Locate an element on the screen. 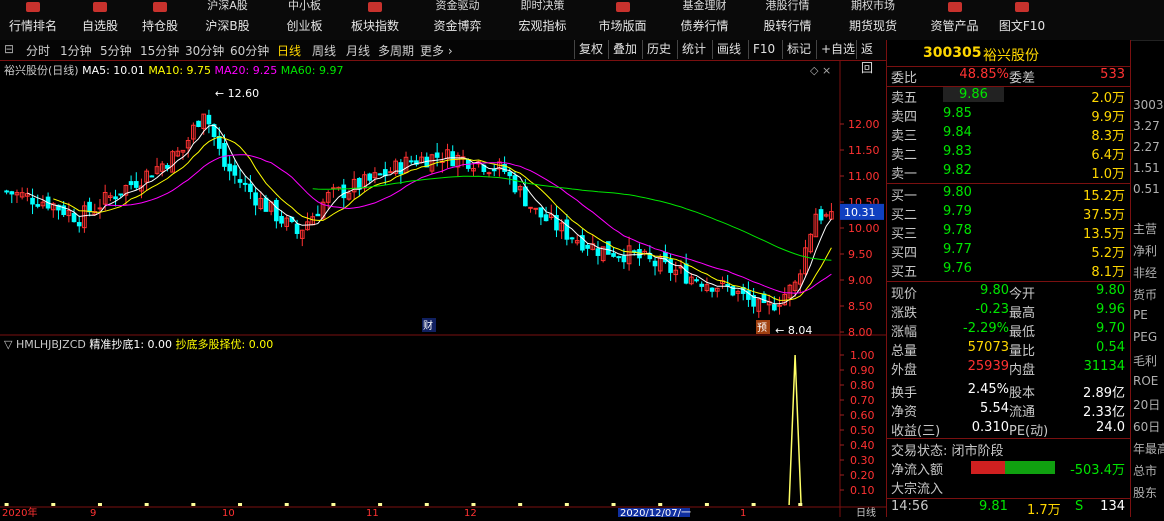 The height and width of the screenshot is (521, 1164). toolbar-btn-5: 板块指数 is located at coordinates (375, 20).